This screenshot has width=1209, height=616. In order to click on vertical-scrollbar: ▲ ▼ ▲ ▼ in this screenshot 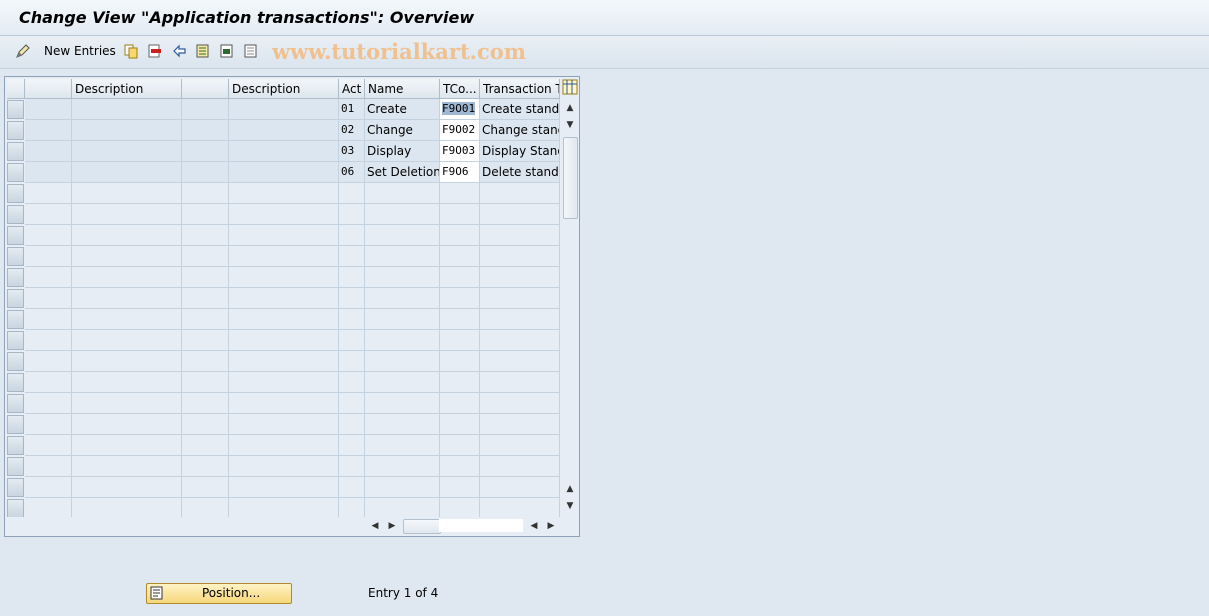, I will do `click(570, 306)`.